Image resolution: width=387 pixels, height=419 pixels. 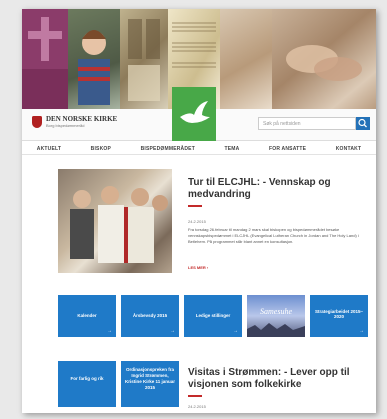 I want to click on banner-tile-elderly-hands, so click(x=324, y=59).